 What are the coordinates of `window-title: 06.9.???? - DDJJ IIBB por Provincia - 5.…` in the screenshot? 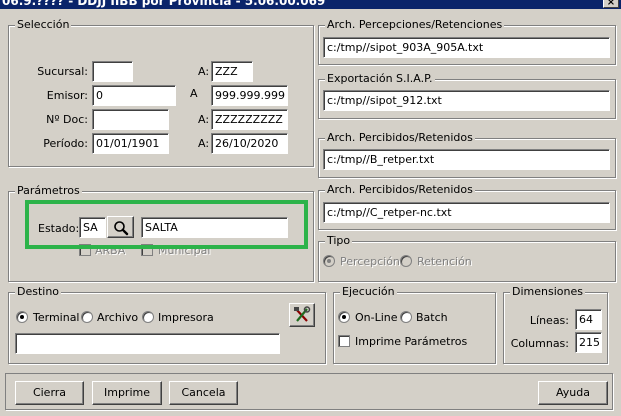 It's located at (164, 4).